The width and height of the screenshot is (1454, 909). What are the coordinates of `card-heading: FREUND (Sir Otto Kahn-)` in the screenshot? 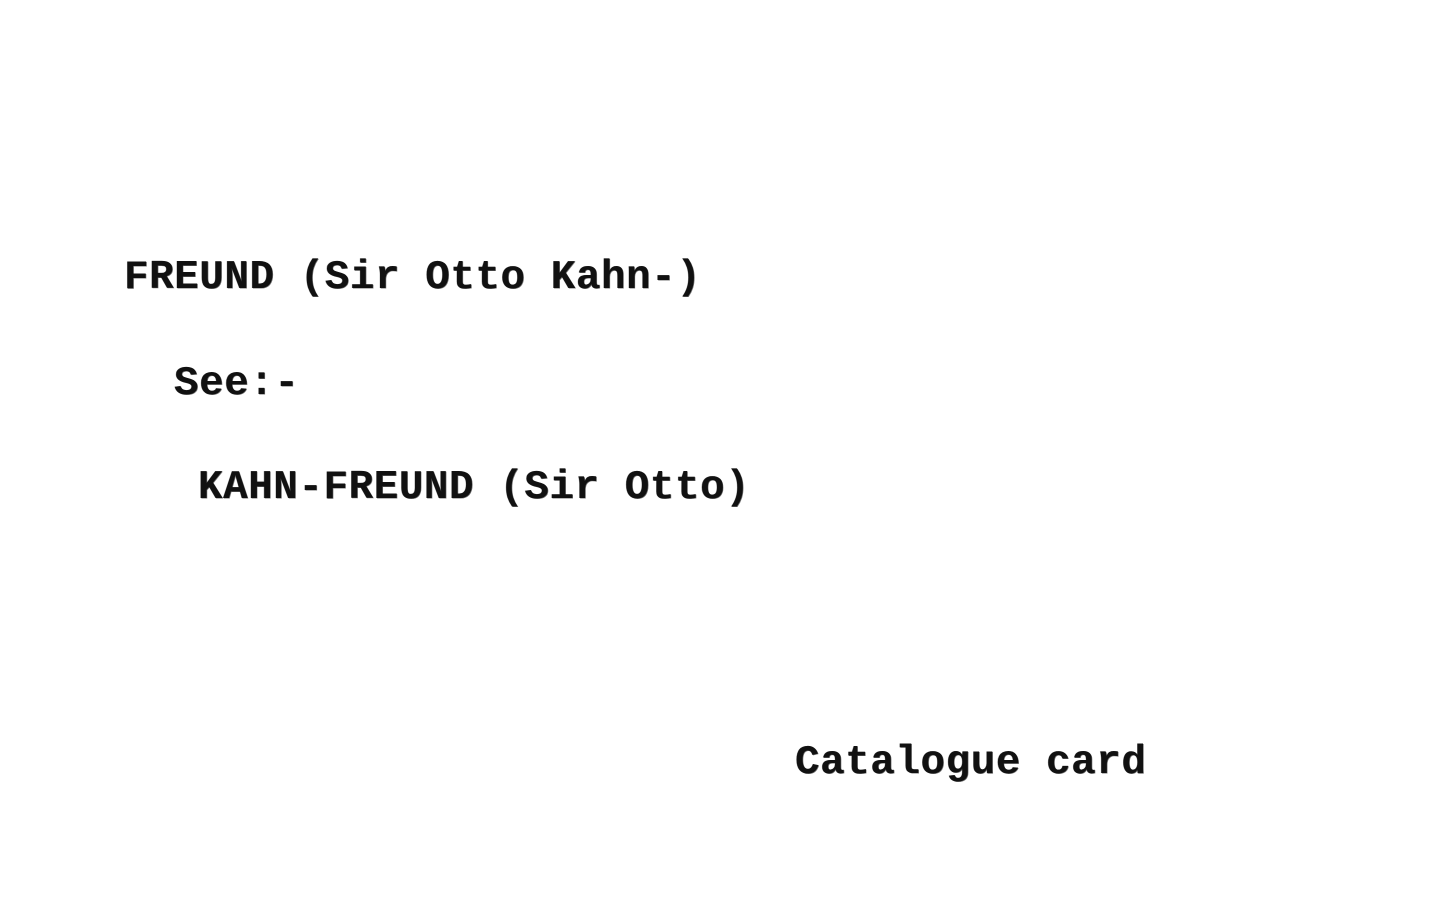 It's located at (413, 278).